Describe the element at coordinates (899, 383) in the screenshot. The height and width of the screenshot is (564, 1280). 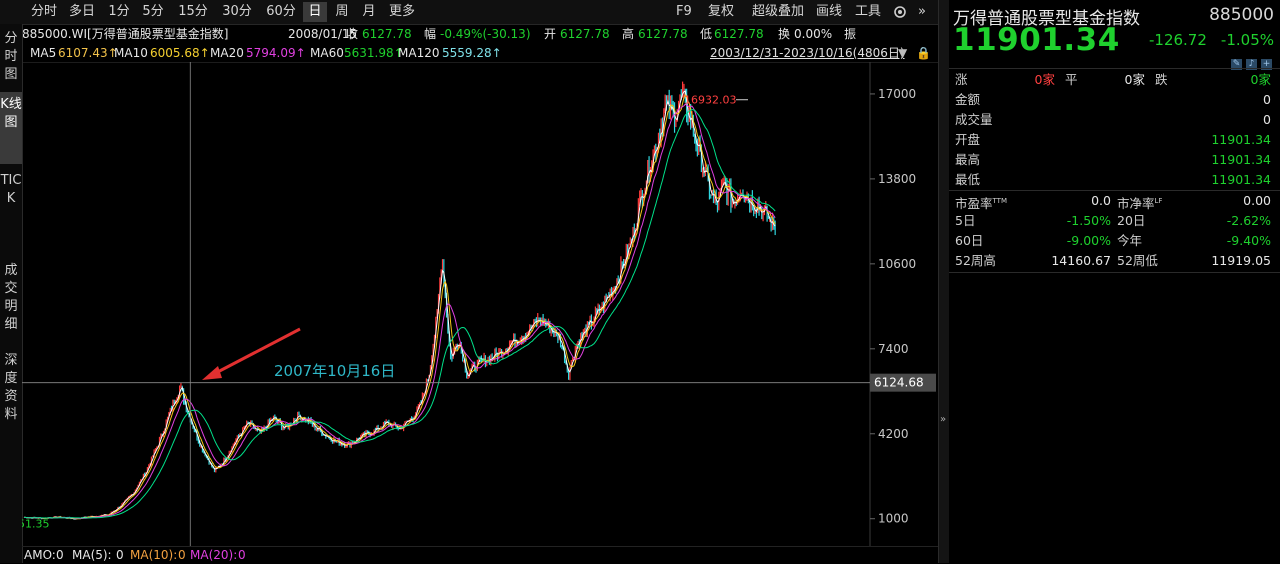
I see `crosshair-price-label: 6124.68` at that location.